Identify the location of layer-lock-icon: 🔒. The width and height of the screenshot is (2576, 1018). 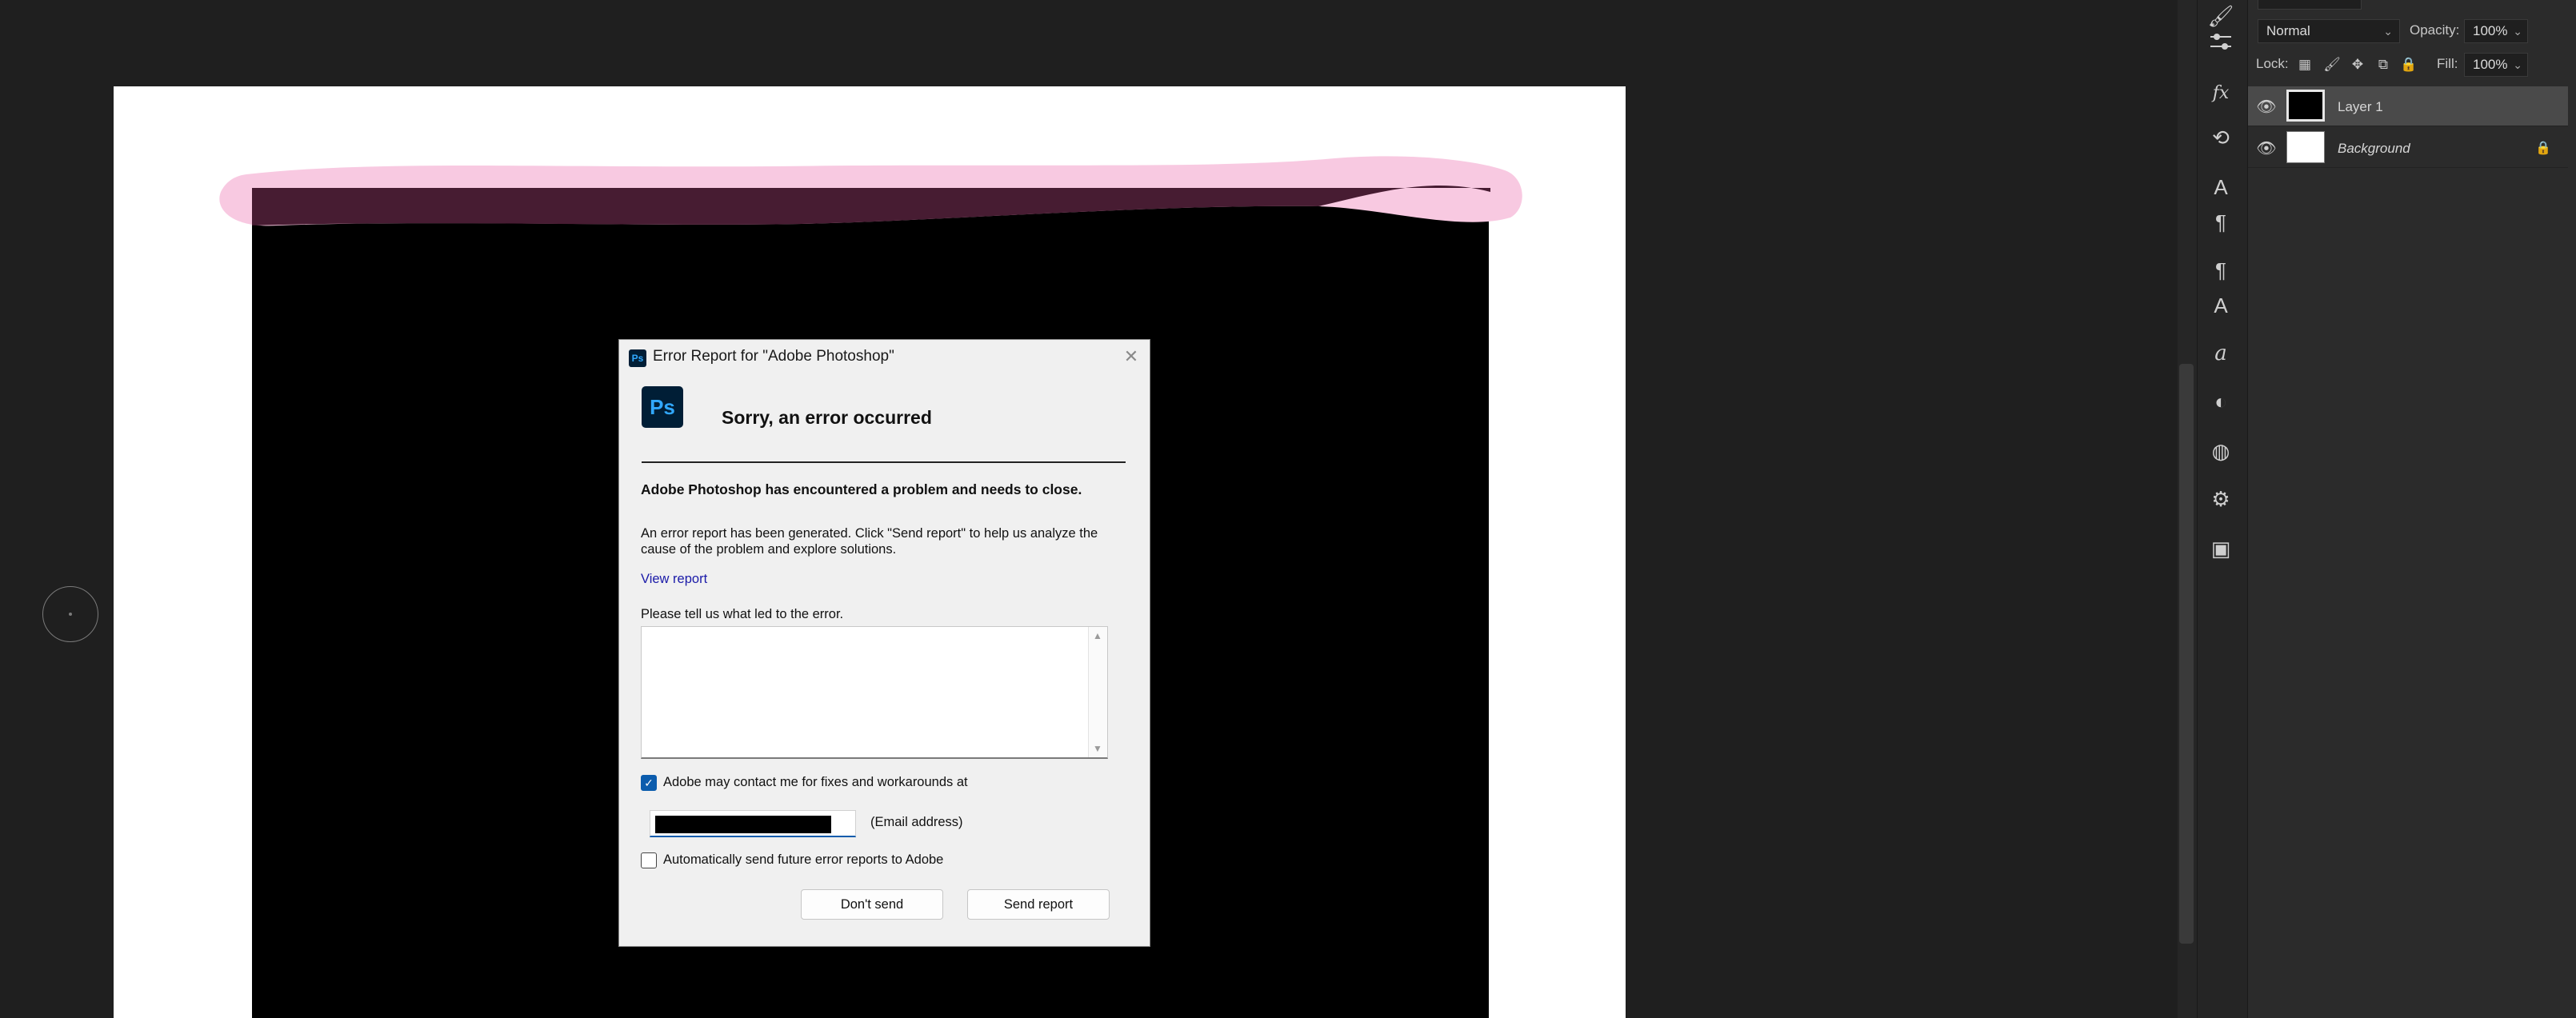
(2543, 148).